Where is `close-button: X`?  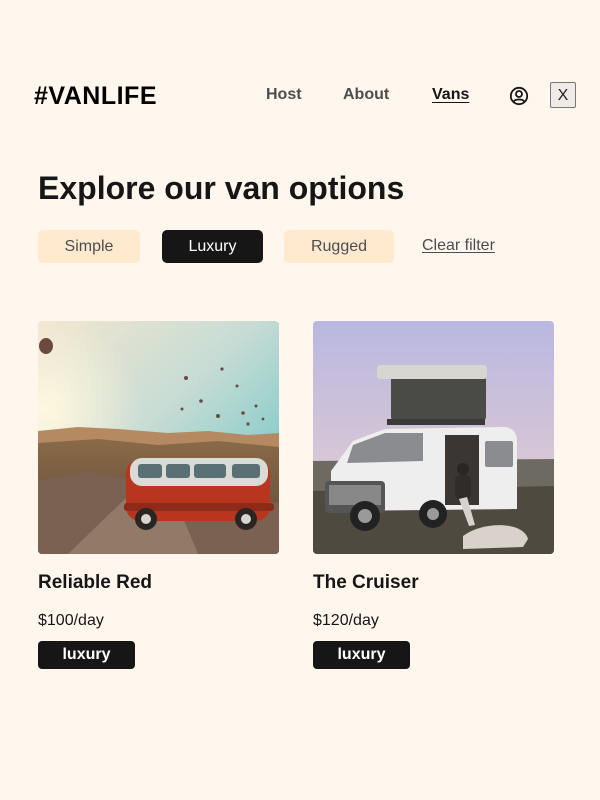
close-button: X is located at coordinates (563, 95).